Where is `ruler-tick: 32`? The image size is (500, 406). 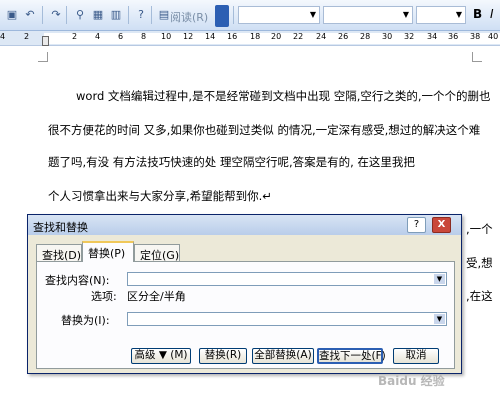 ruler-tick: 32 is located at coordinates (409, 36).